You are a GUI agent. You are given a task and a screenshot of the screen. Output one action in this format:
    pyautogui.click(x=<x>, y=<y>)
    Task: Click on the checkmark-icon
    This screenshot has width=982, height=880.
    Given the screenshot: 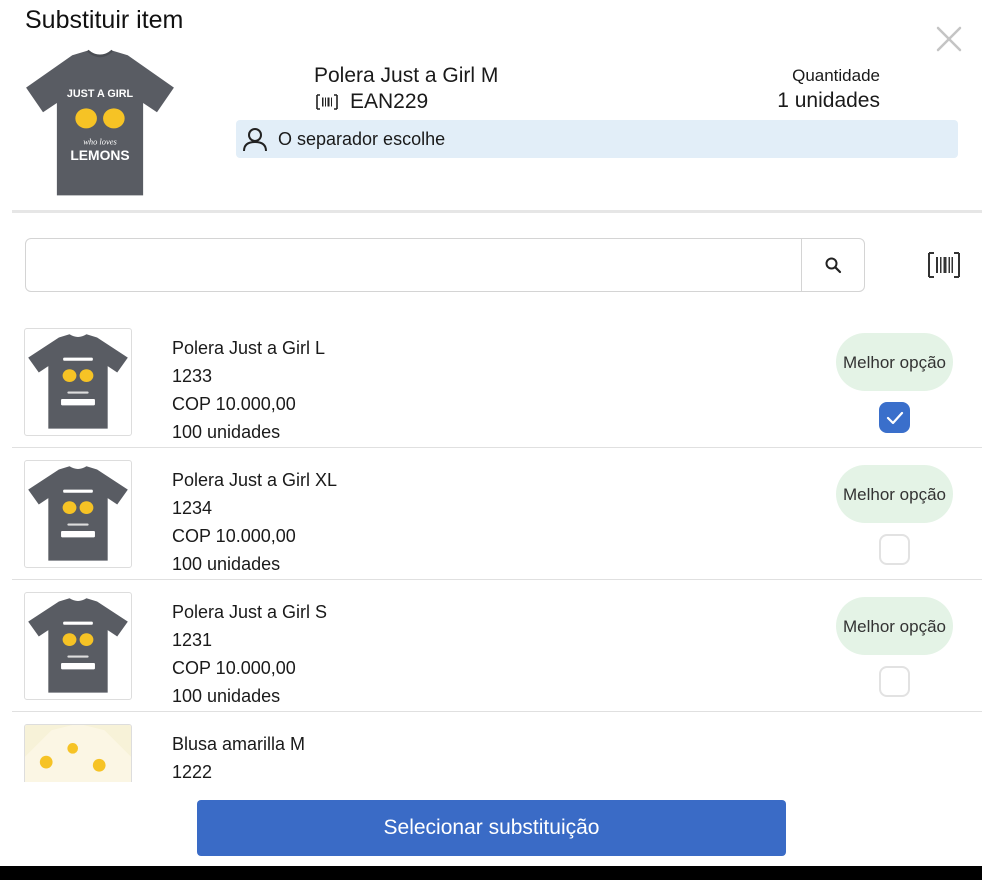 What is the action you would take?
    pyautogui.click(x=894, y=417)
    